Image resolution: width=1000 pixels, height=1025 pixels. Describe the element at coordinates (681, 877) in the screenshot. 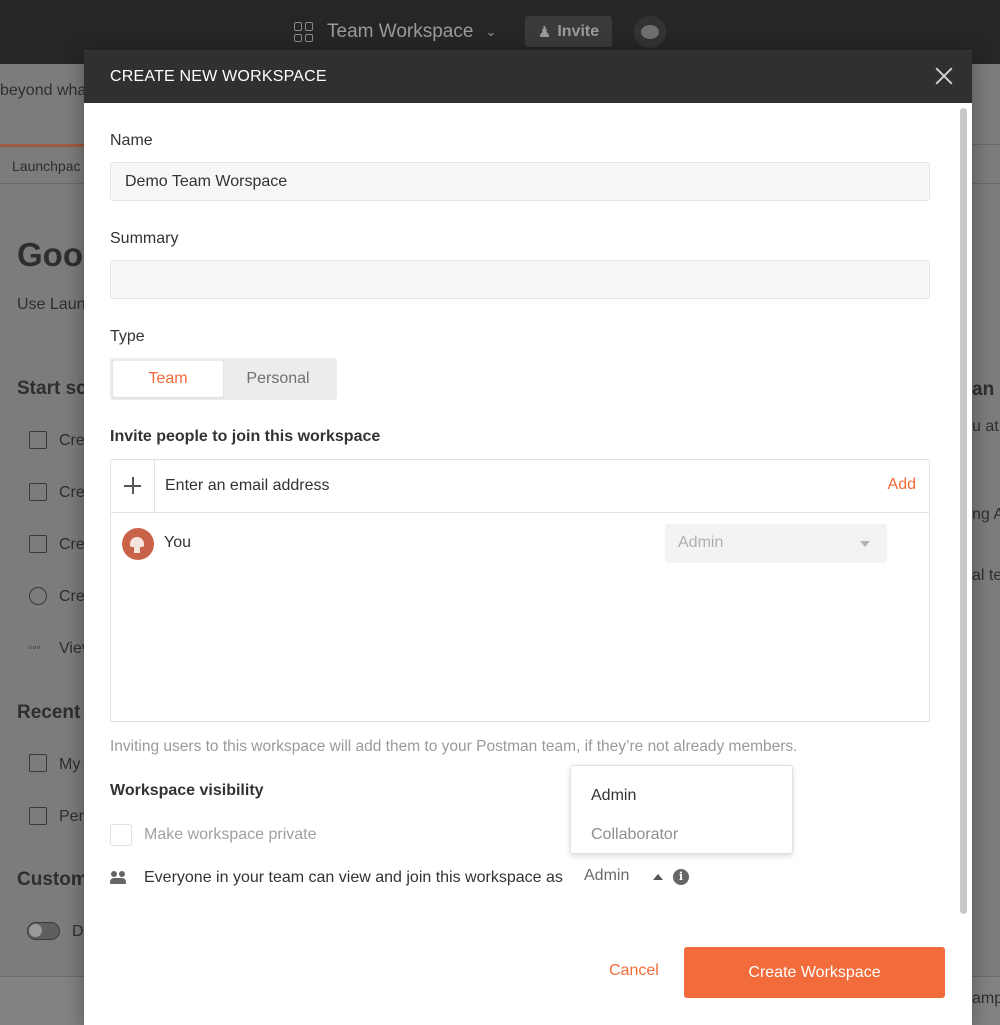

I see `info-icon: i` at that location.